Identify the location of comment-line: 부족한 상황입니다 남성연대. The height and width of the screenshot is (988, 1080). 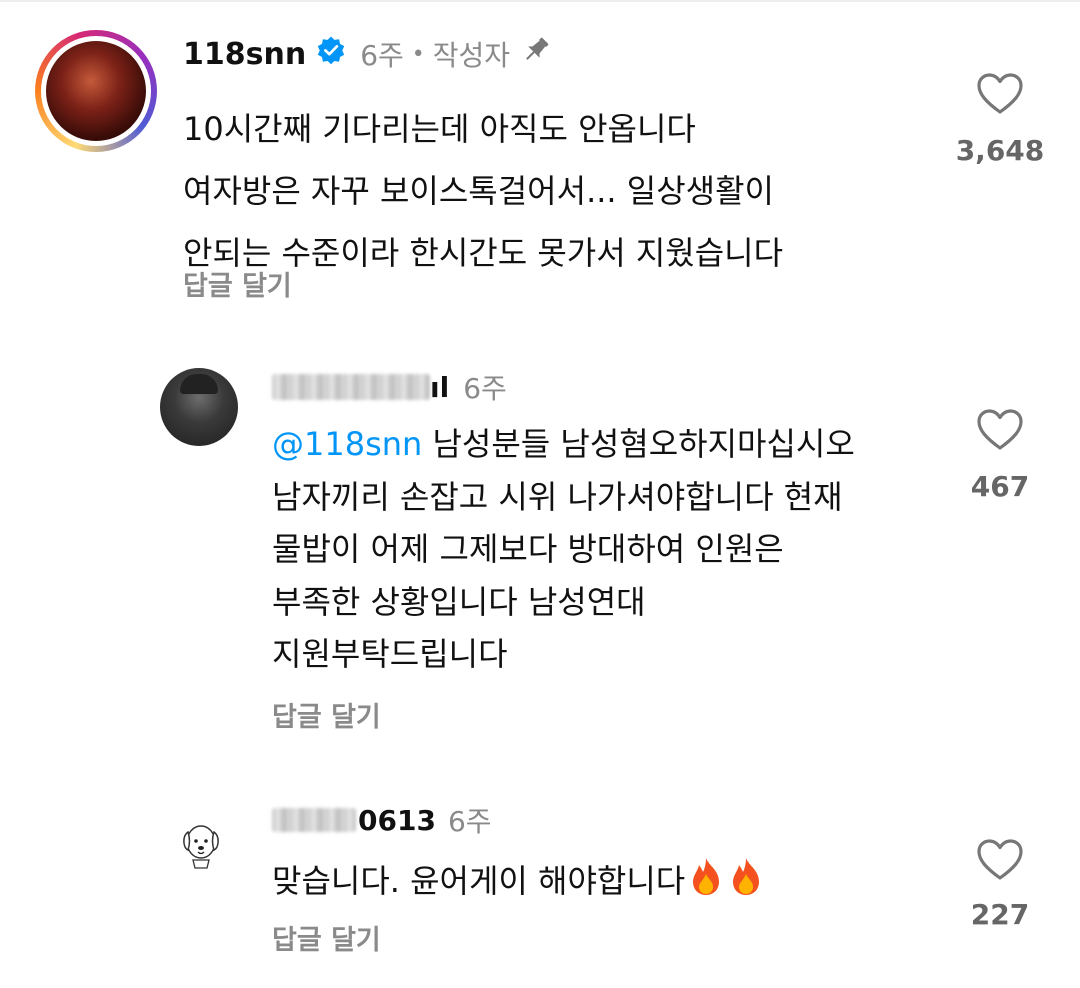
(459, 601).